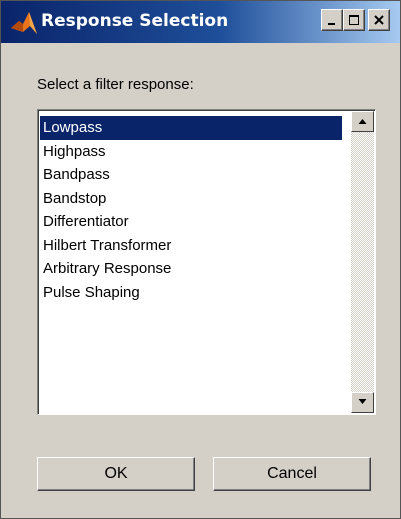  I want to click on list-item-differentiator: Differentiator, so click(191, 222).